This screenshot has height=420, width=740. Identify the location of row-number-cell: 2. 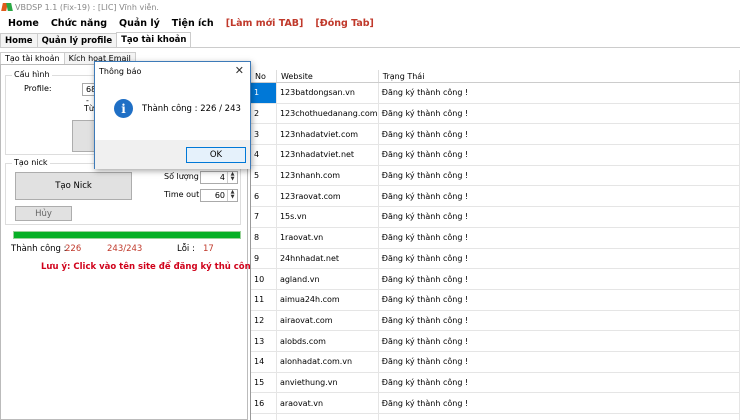
(264, 113).